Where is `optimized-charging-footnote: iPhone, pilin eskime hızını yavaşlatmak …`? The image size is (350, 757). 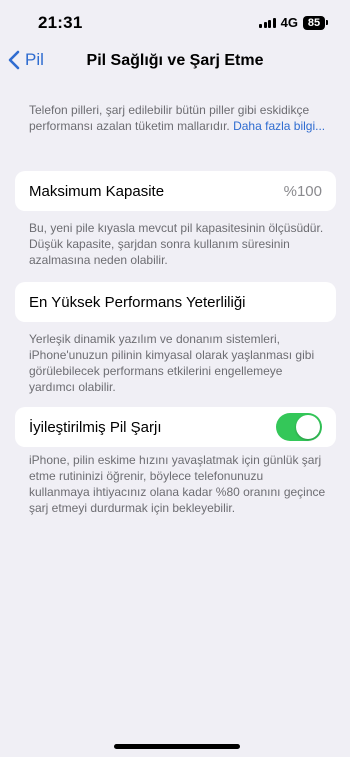 optimized-charging-footnote: iPhone, pilin eskime hızını yavaşlatmak … is located at coordinates (177, 484).